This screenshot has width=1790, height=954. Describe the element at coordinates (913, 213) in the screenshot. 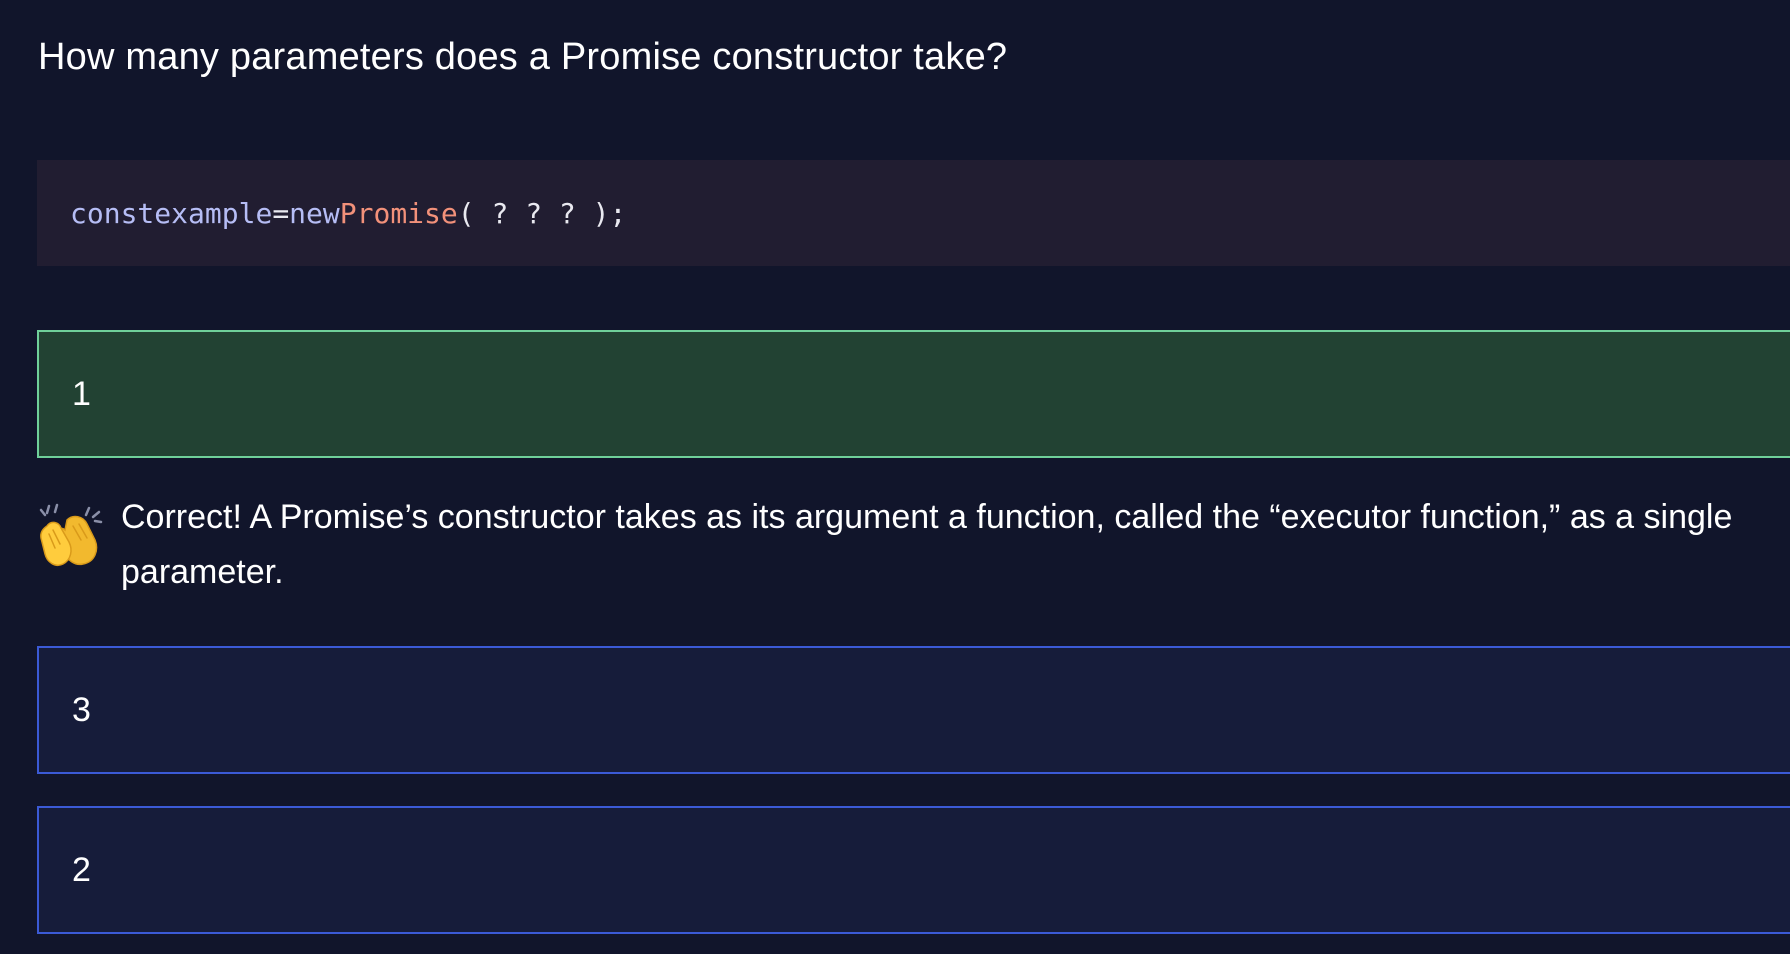

I see `code-snippet: const example = new Promise( ? ? ? );` at that location.